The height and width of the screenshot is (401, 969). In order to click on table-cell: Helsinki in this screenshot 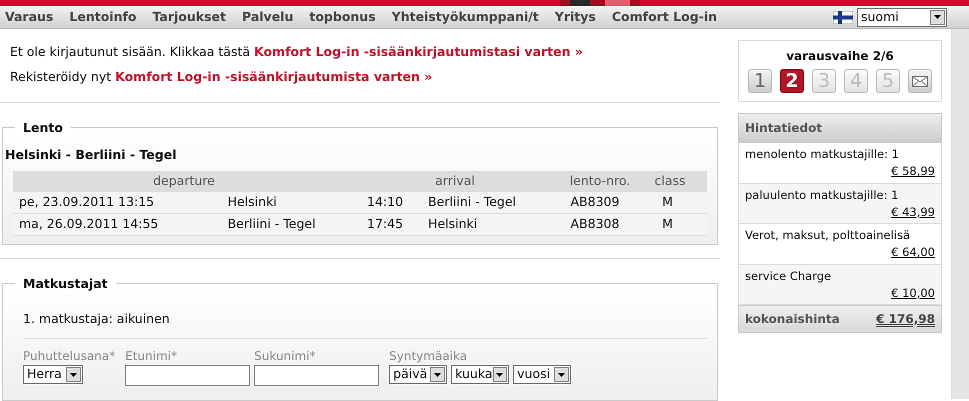, I will do `click(493, 225)`.